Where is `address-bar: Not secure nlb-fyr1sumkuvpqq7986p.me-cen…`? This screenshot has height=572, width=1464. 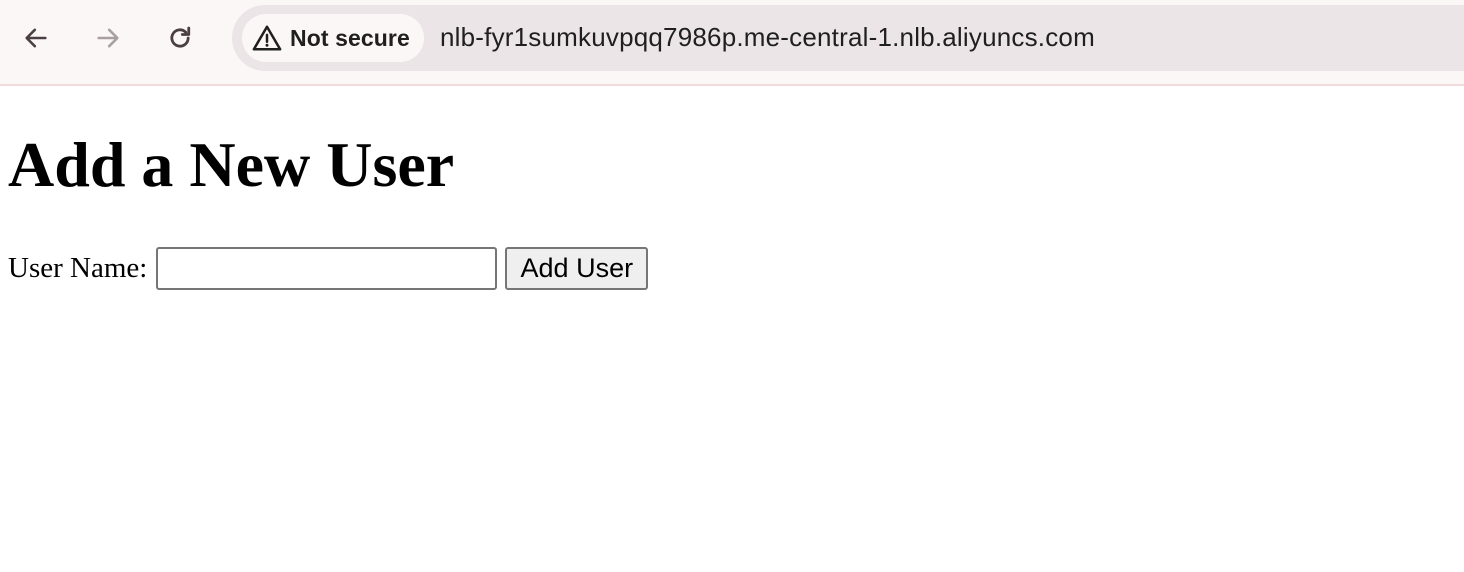
address-bar: Not secure nlb-fyr1sumkuvpqq7986p.me-cen… is located at coordinates (848, 38).